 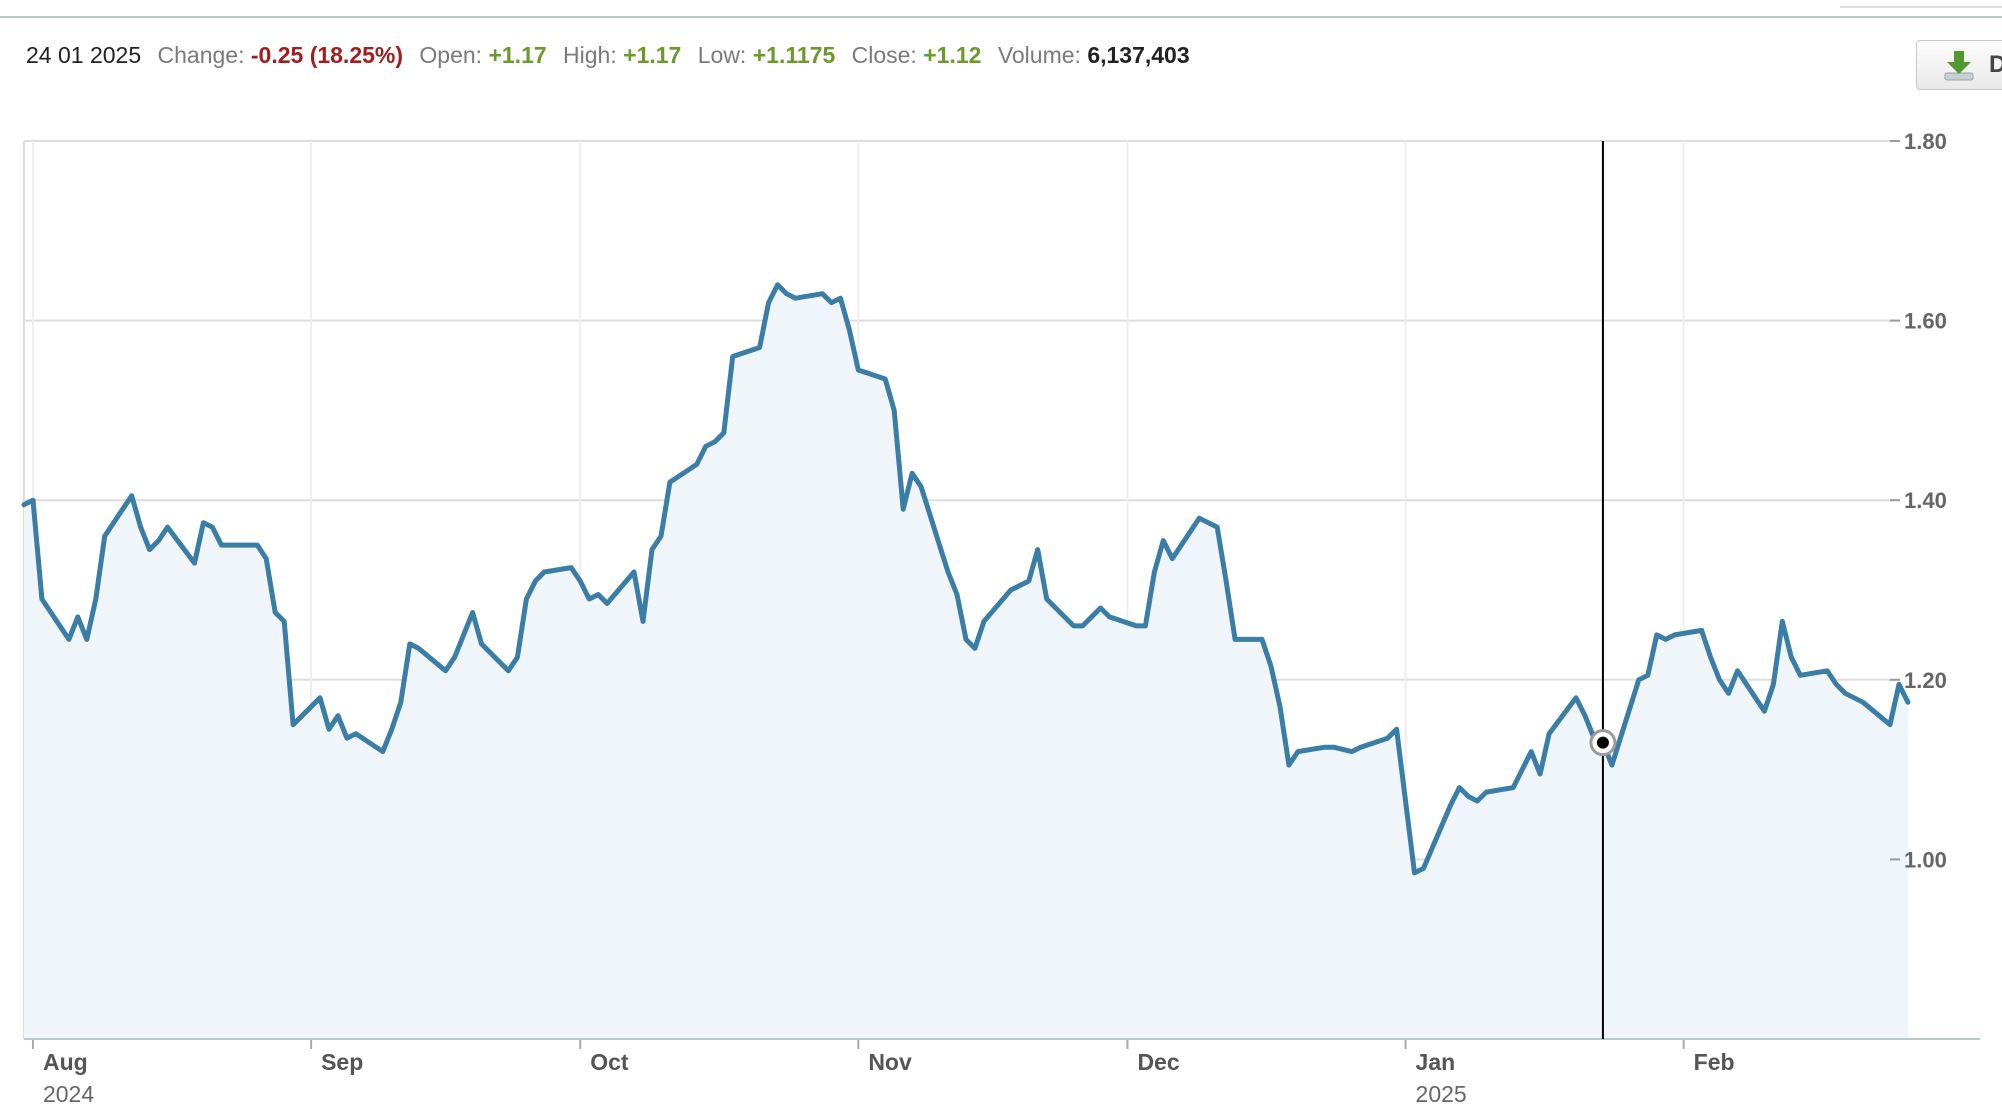 What do you see at coordinates (1436, 1062) in the screenshot?
I see `x-tick-label: Jan` at bounding box center [1436, 1062].